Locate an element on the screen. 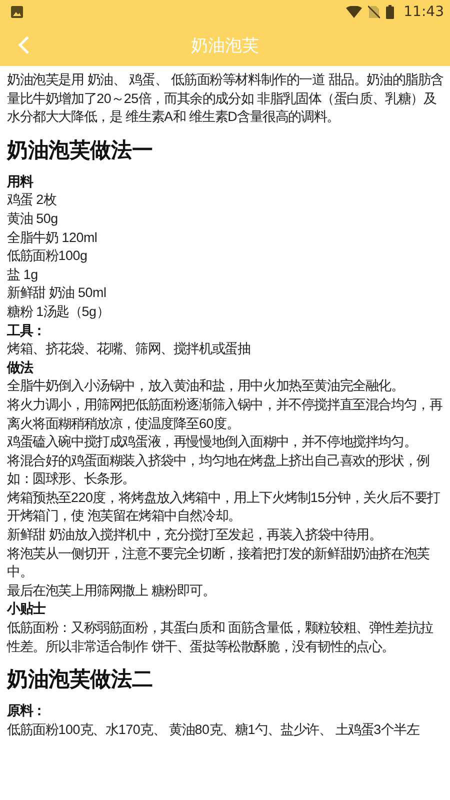  recipe-text: 鸡蛋 2枚 is located at coordinates (32, 200).